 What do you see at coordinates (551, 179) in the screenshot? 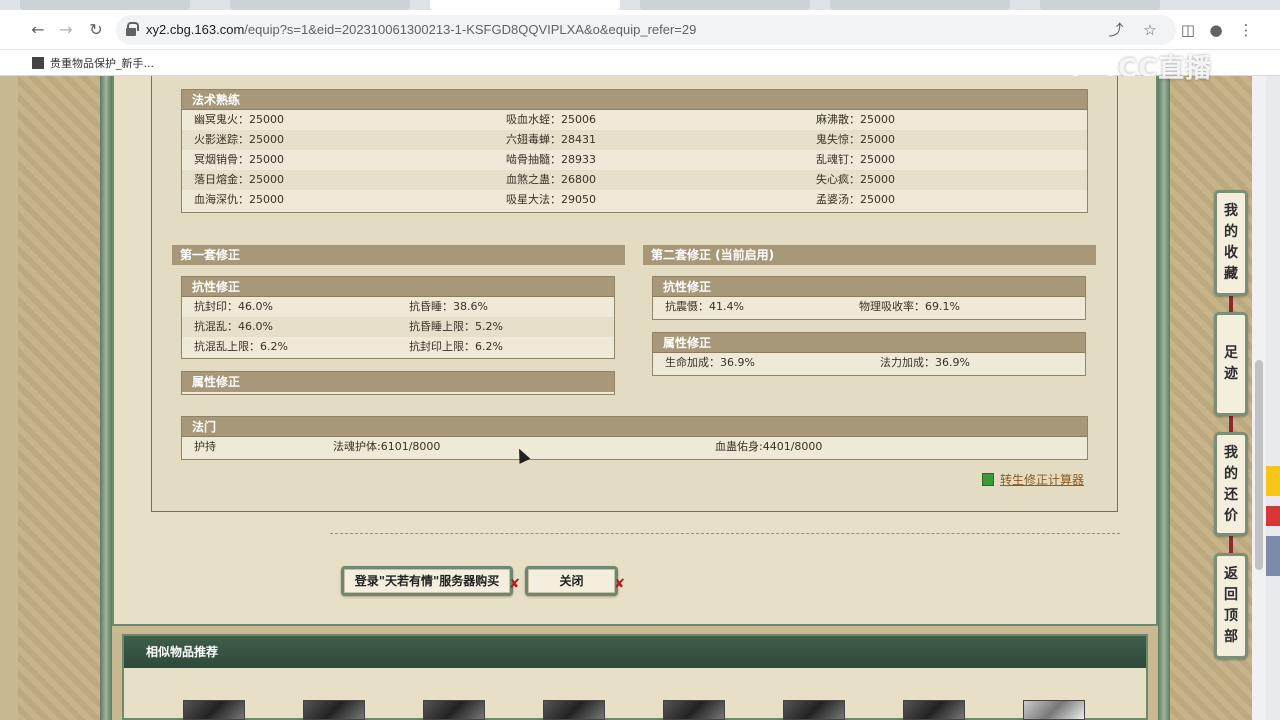
I see `spell-cell: 血煞之蛊：26800` at bounding box center [551, 179].